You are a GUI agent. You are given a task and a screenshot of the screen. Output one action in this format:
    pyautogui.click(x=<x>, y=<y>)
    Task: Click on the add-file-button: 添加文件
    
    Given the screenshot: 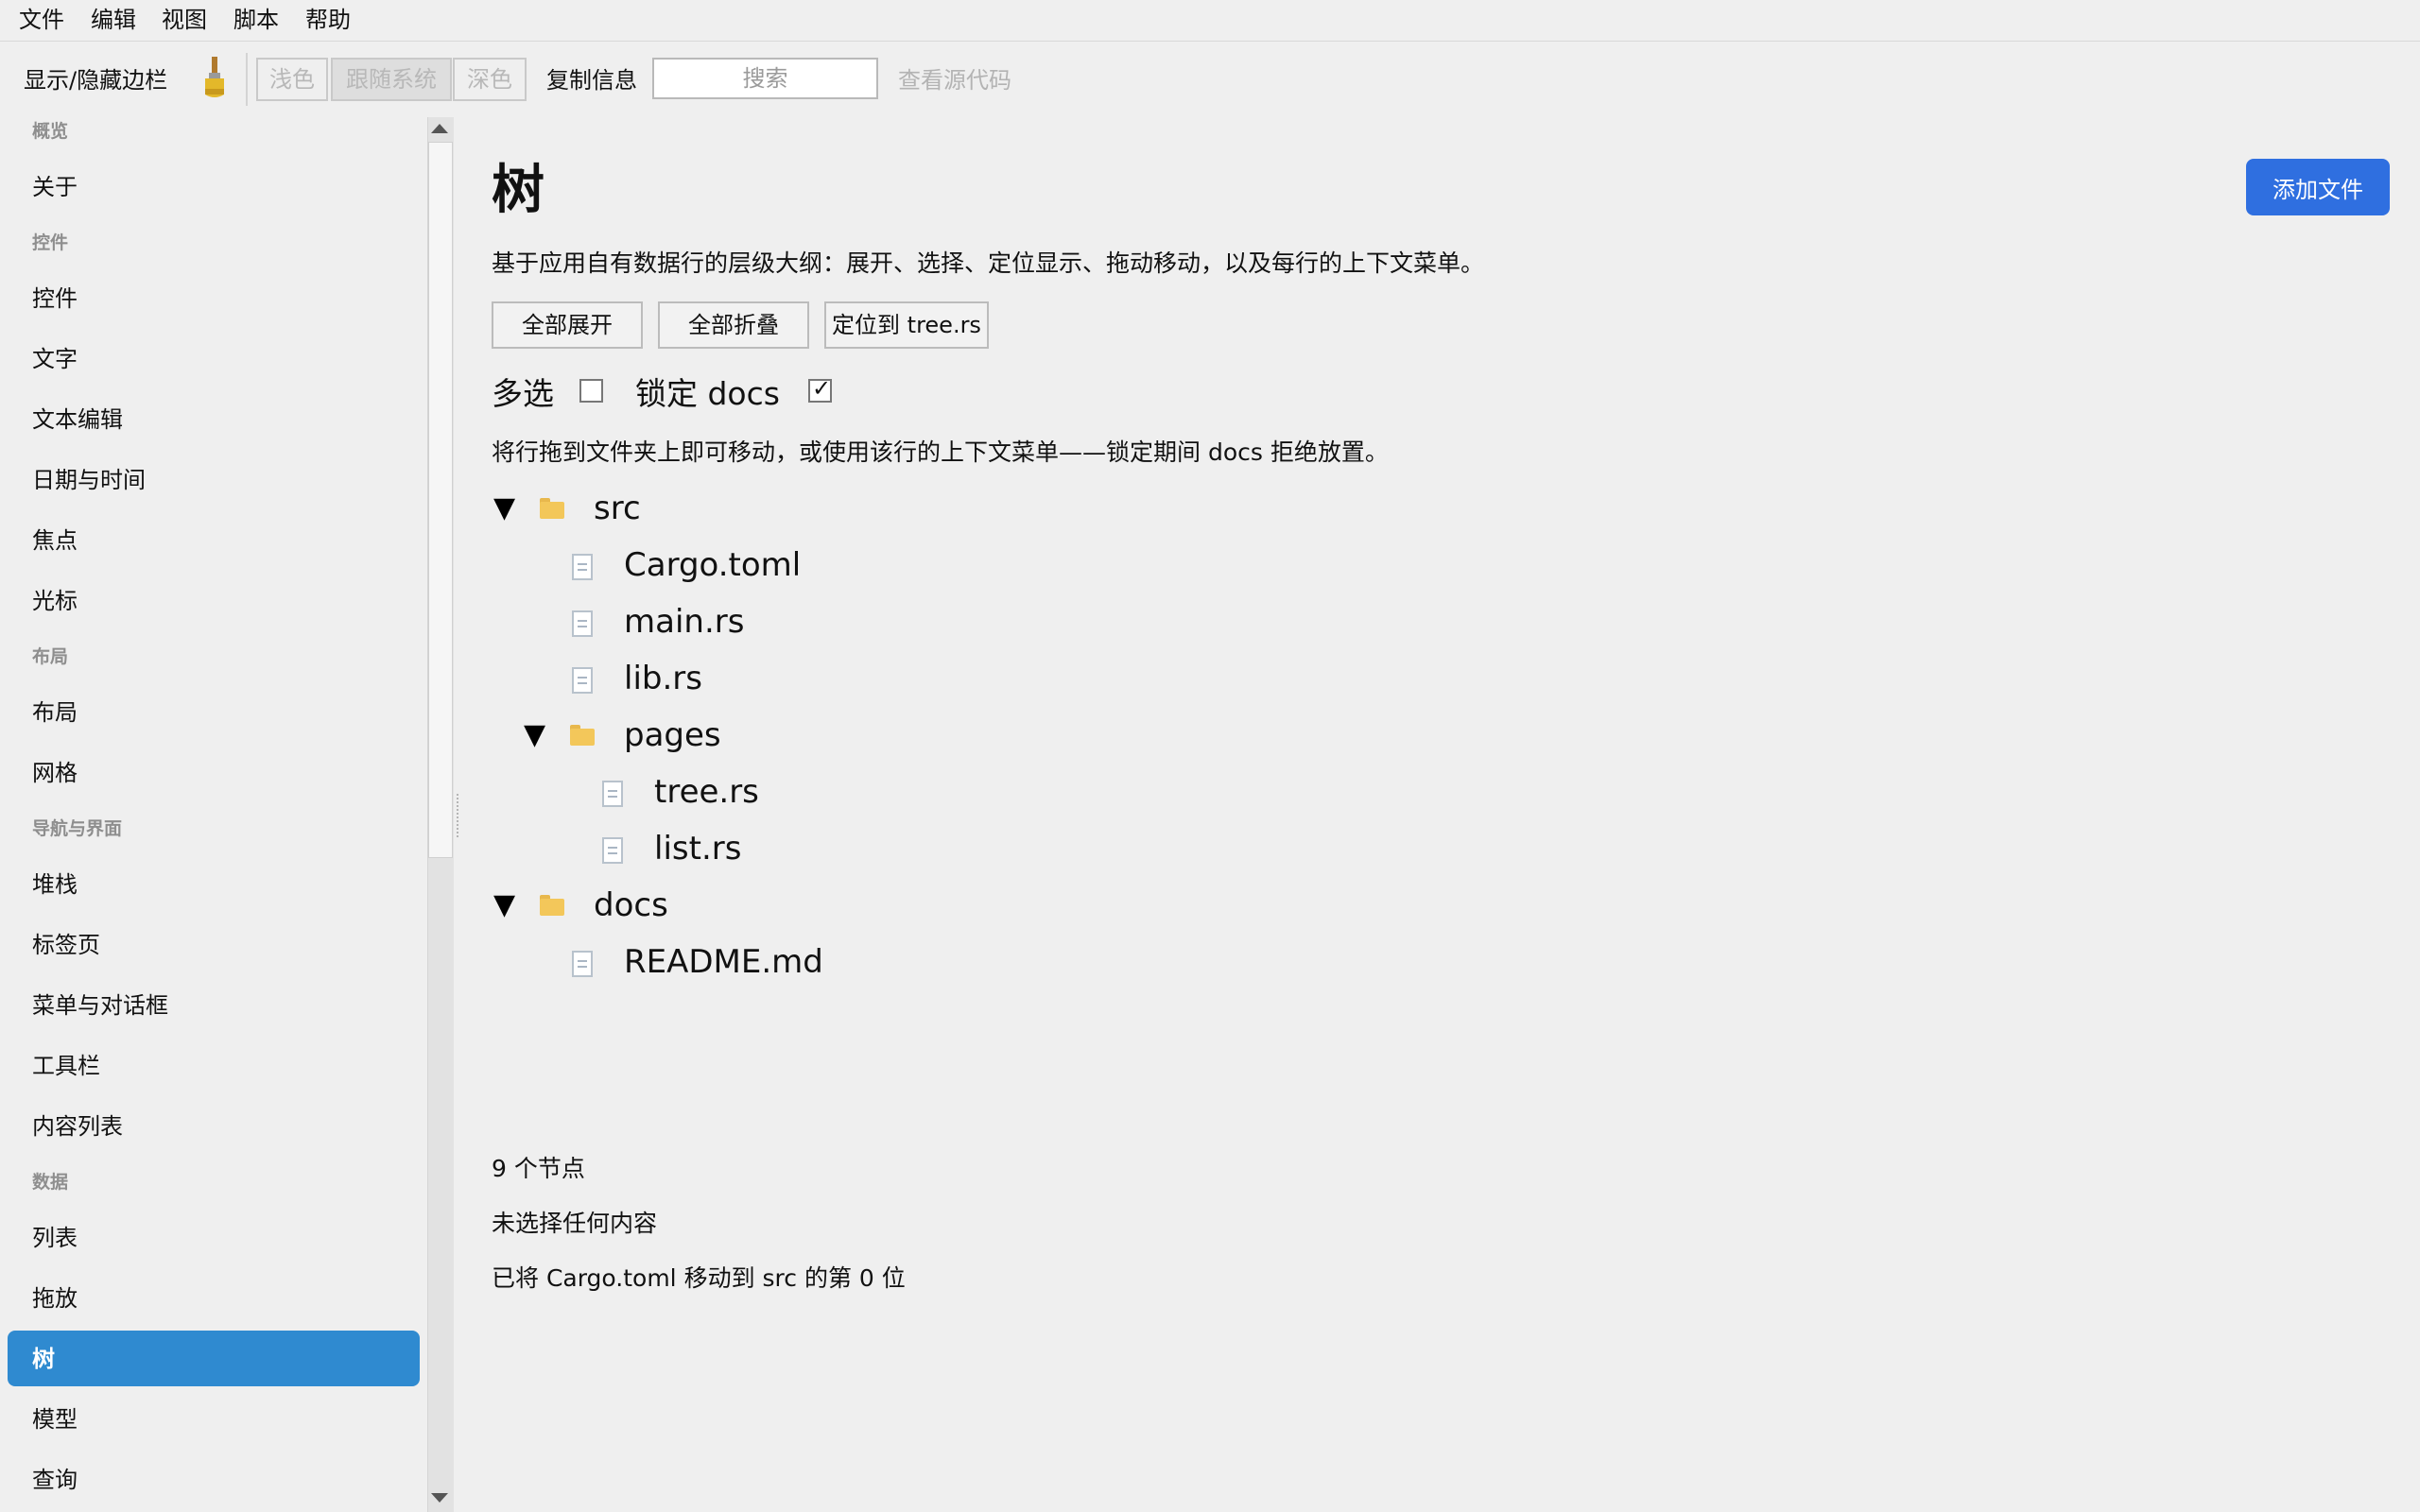 What is the action you would take?
    pyautogui.click(x=2318, y=187)
    